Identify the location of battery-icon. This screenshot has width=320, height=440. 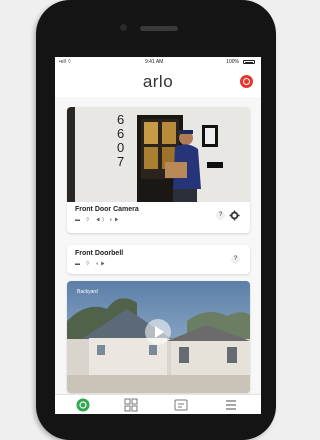
(249, 62).